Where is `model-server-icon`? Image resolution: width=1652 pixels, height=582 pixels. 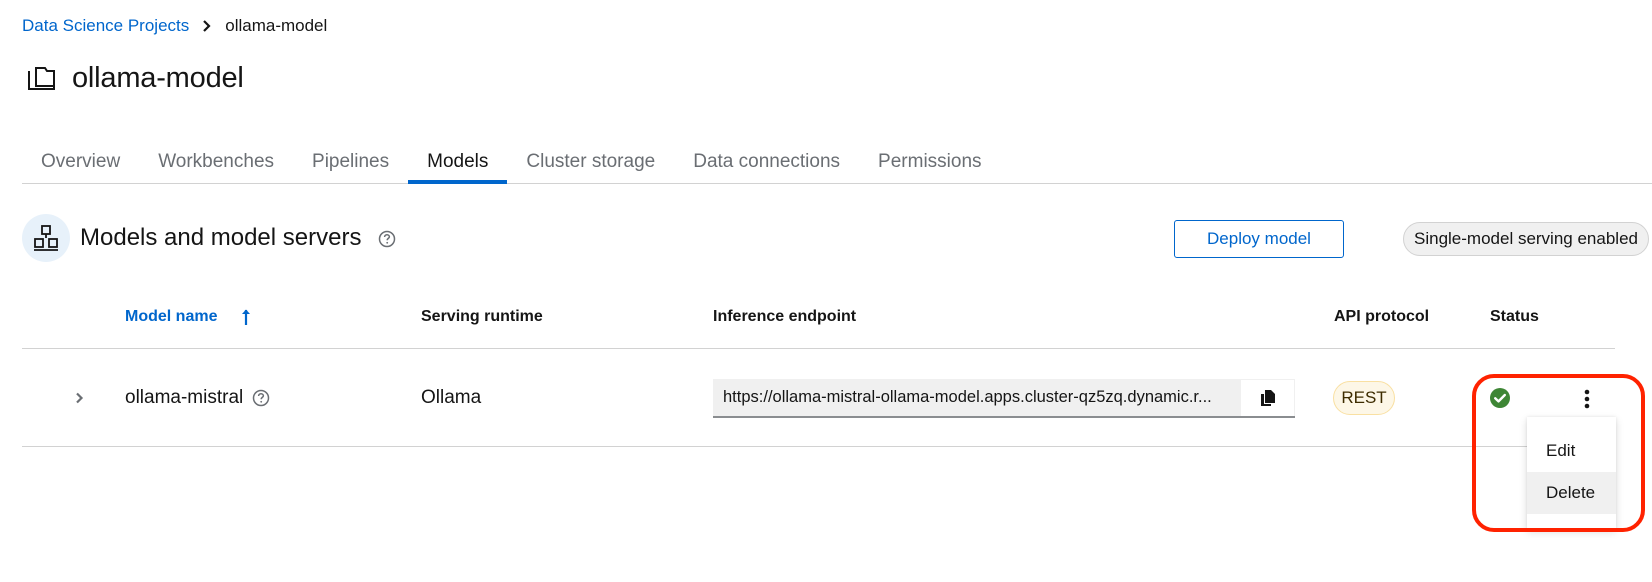 model-server-icon is located at coordinates (46, 238).